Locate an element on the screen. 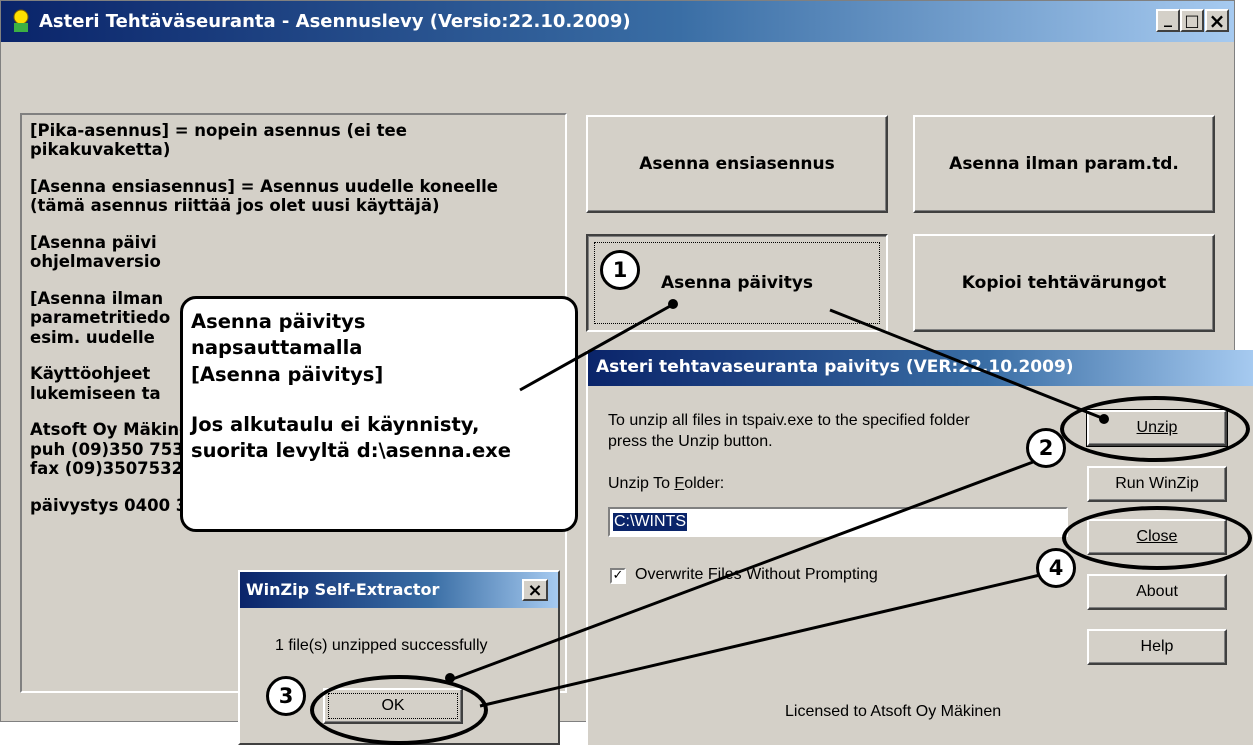 This screenshot has height=745, width=1253. step-3-marker: 3 is located at coordinates (286, 696).